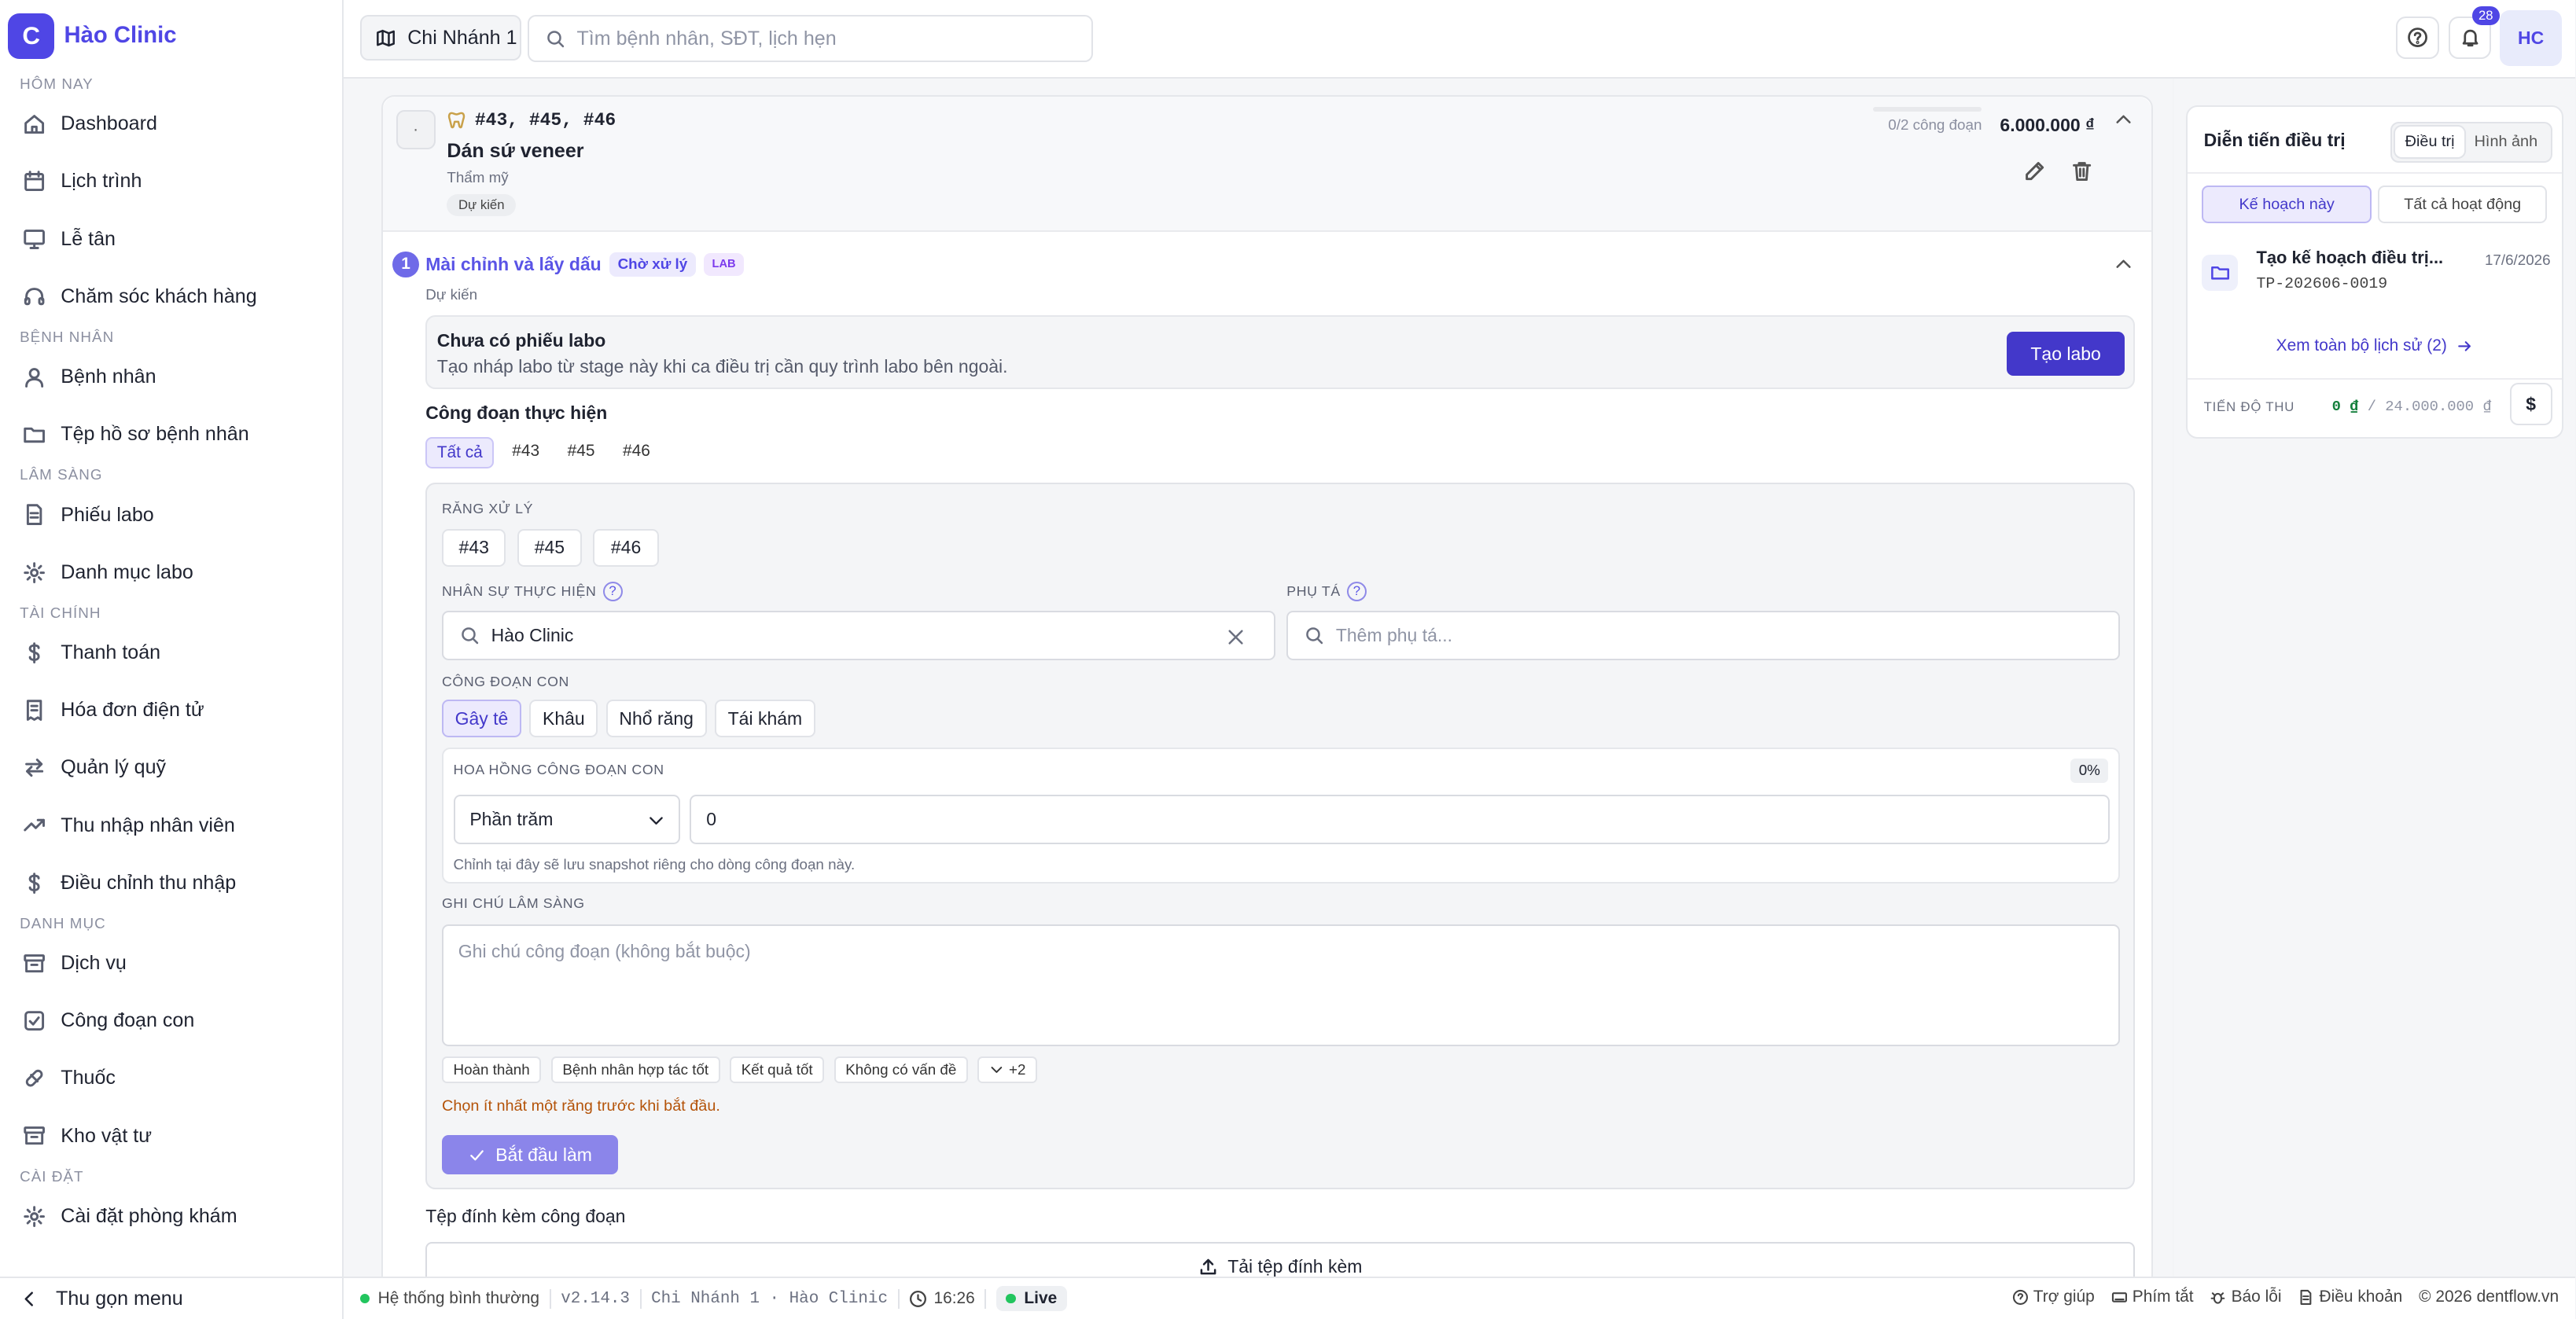 The image size is (2576, 1319). What do you see at coordinates (1400, 819) in the screenshot?
I see `commission-value-input: 0` at bounding box center [1400, 819].